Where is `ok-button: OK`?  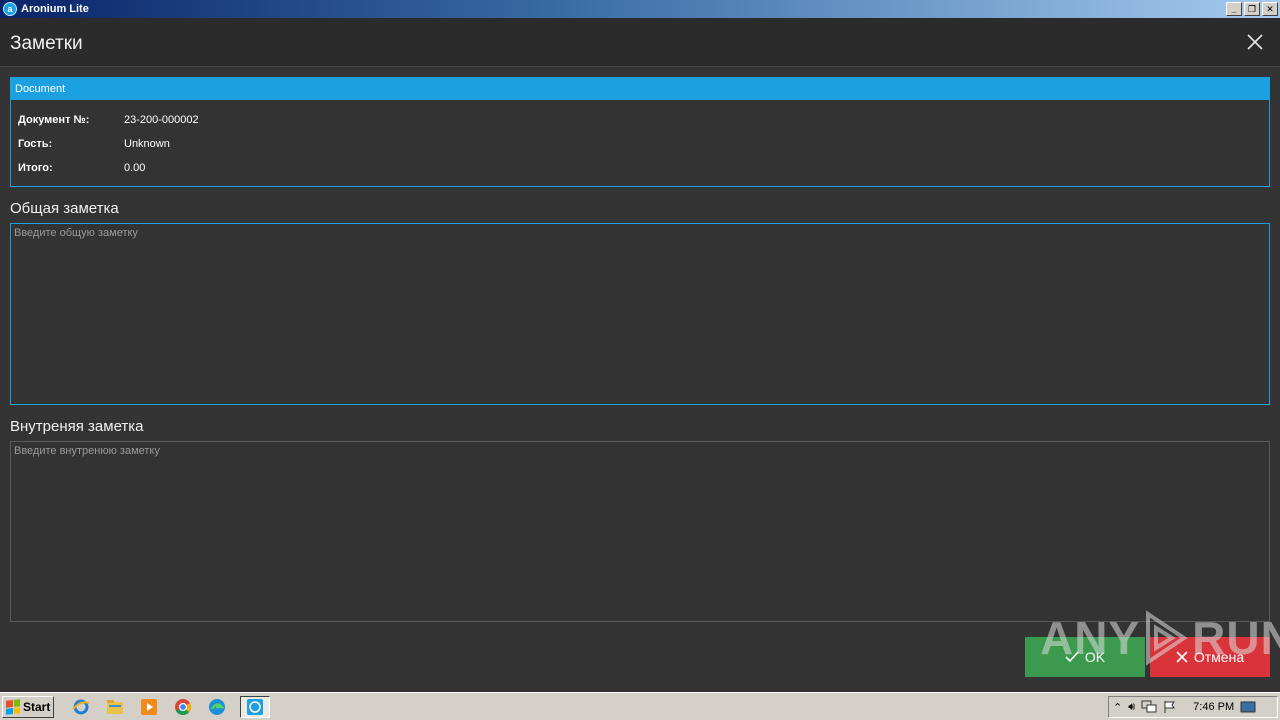 ok-button: OK is located at coordinates (1085, 657).